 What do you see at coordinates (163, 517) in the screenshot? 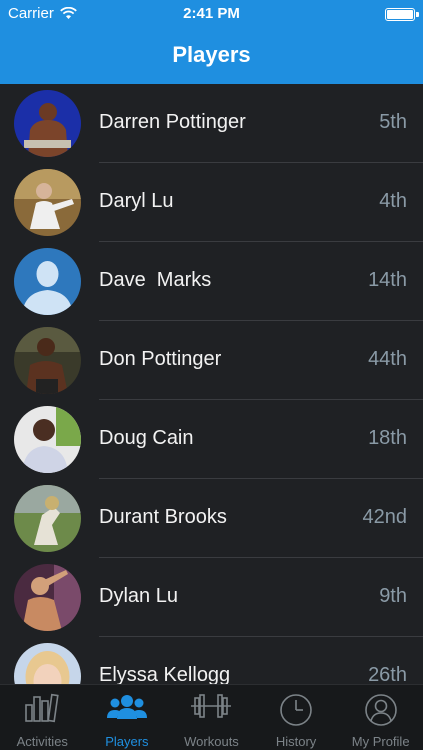
I see `player-name: Durant Brooks` at bounding box center [163, 517].